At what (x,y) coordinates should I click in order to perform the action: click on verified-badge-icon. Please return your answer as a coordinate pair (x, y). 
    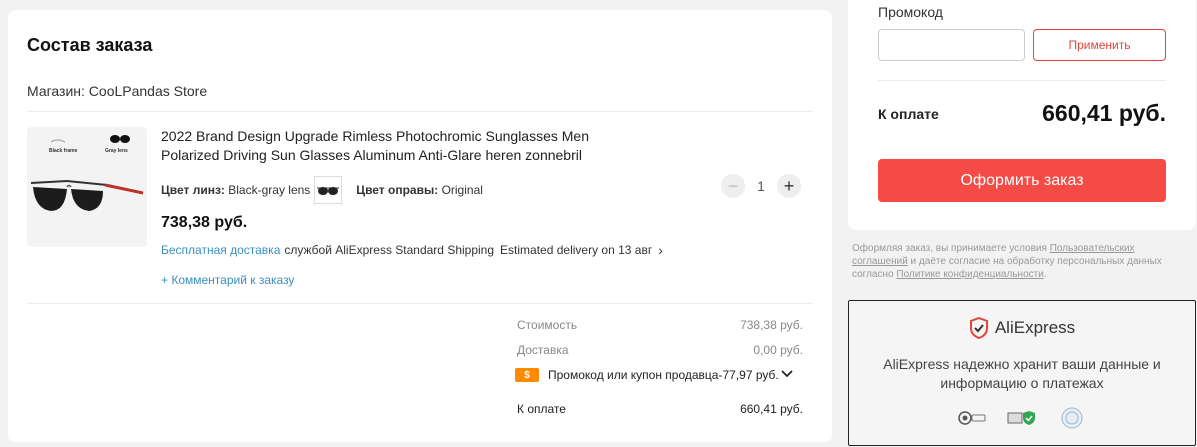
    Looking at the image, I should click on (1022, 418).